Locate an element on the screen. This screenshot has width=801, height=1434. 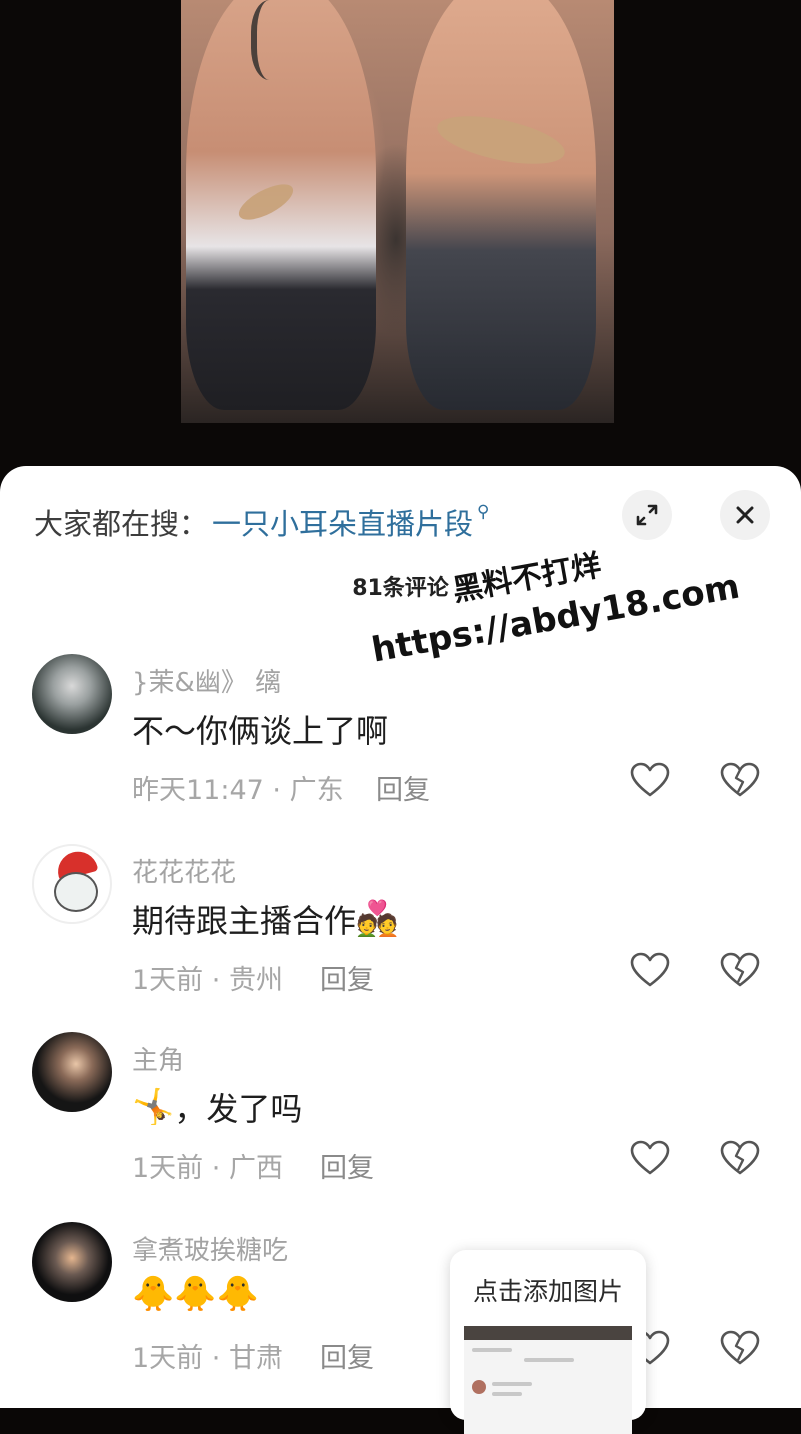
add-image-card: 点击添加图片 is located at coordinates (548, 1342).